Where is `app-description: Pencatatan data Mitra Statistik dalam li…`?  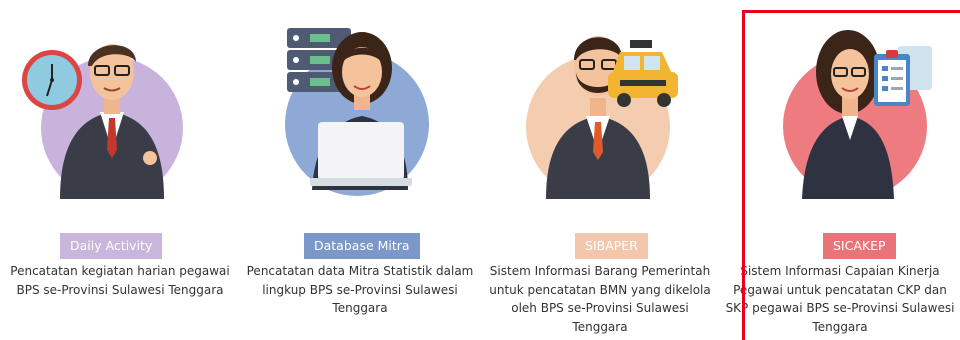 app-description: Pencatatan data Mitra Statistik dalam li… is located at coordinates (360, 289).